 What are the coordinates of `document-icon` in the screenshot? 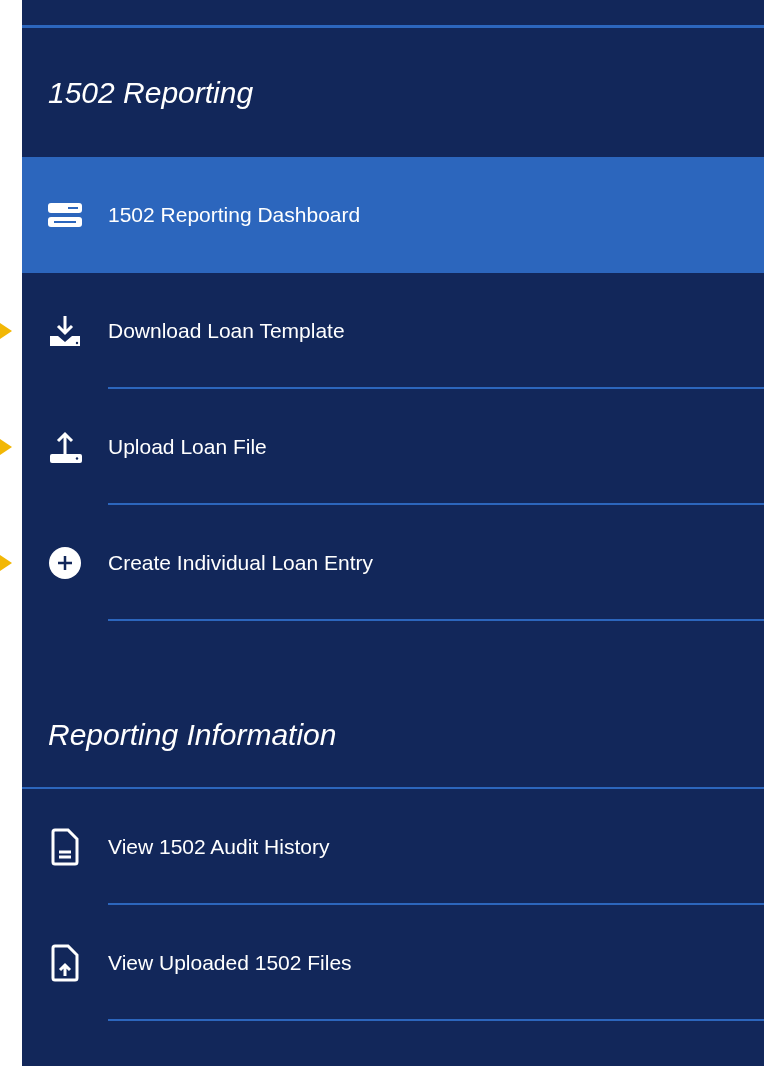 It's located at (65, 847).